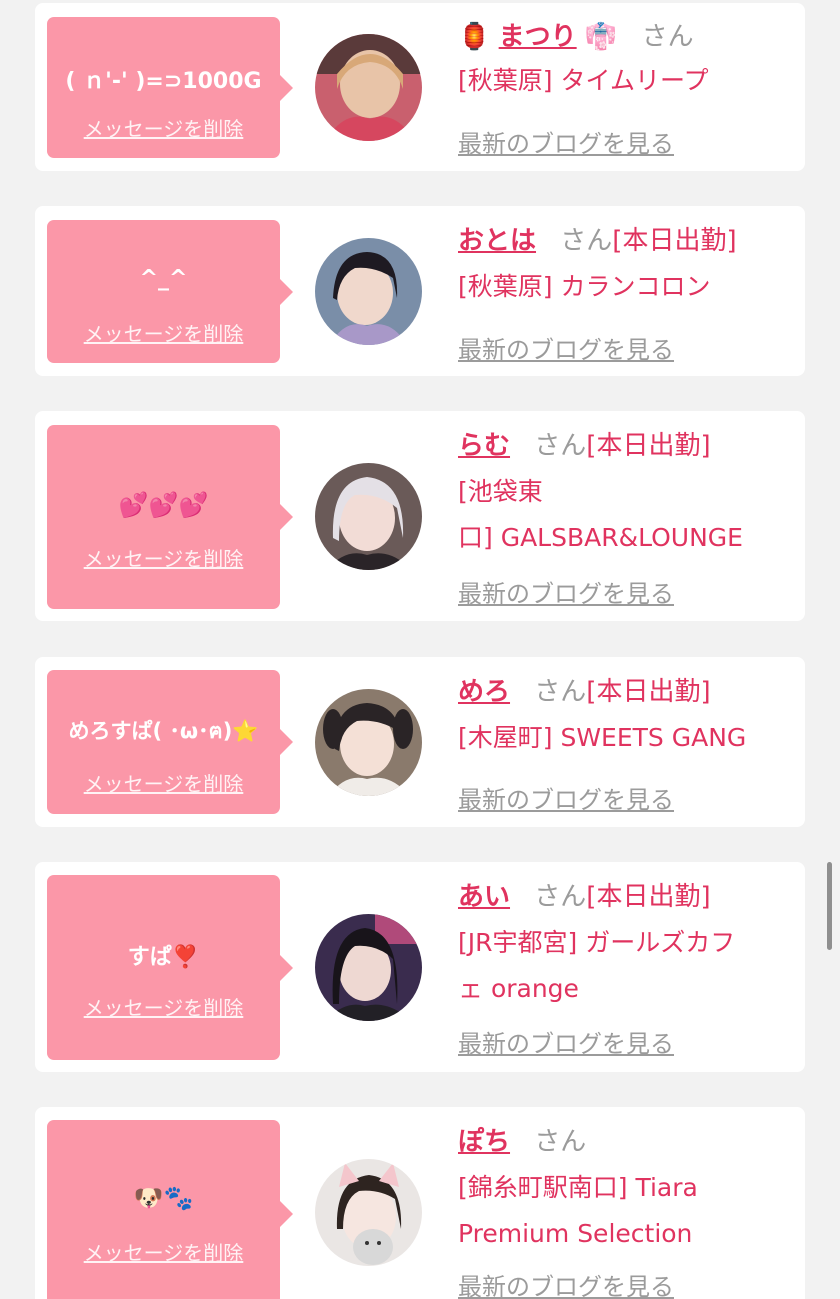  What do you see at coordinates (500, 491) in the screenshot?
I see `shop-name-line: [池袋東` at bounding box center [500, 491].